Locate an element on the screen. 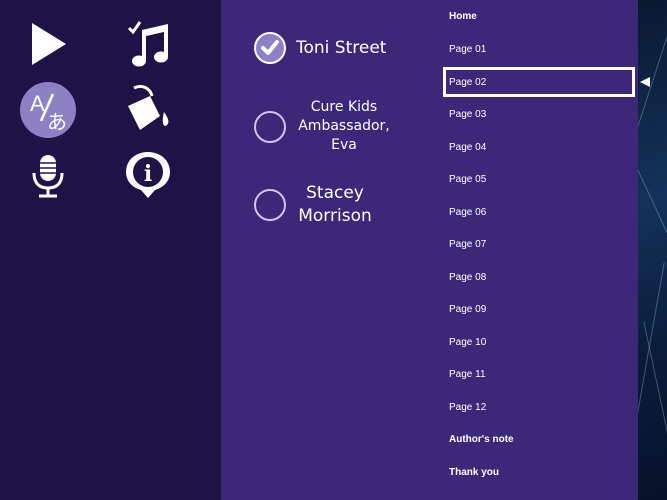 The image size is (667, 500). info-icon: i is located at coordinates (148, 175).